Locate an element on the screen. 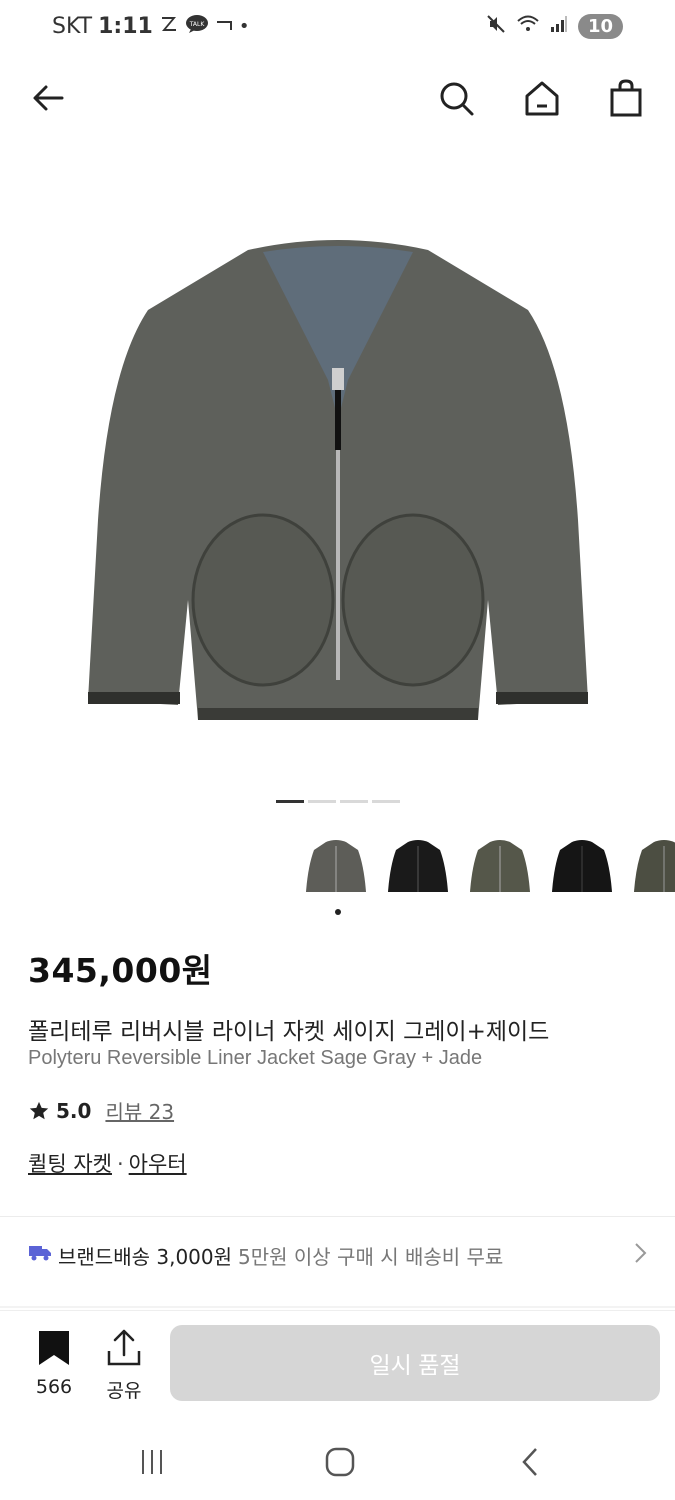  pager-dot-active is located at coordinates (290, 801).